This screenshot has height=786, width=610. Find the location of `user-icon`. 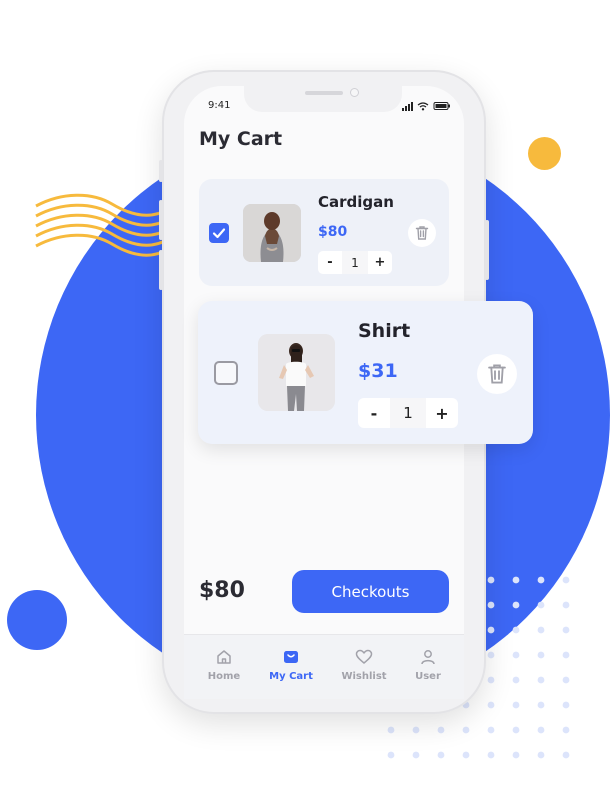

user-icon is located at coordinates (428, 657).